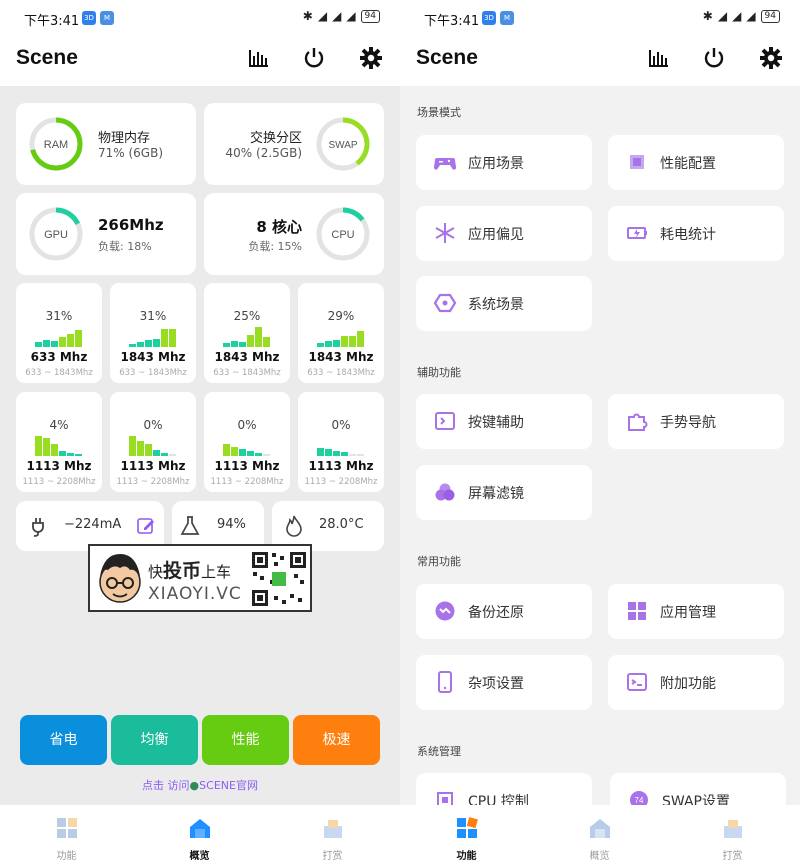  I want to click on swap-card: 交换分区 40% (2.5GB) SWAP, so click(294, 144).